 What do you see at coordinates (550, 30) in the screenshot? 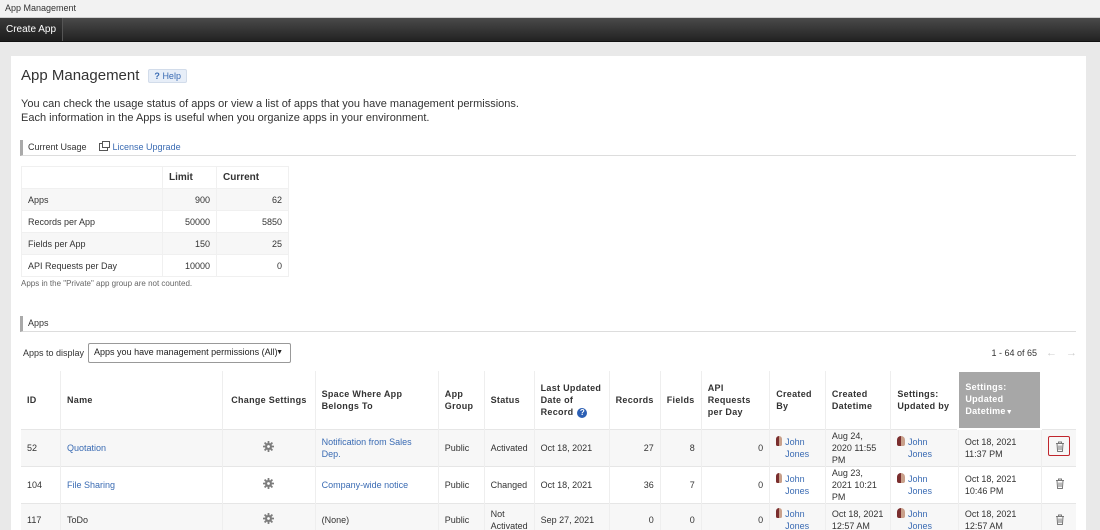
I see `toolbar: Create App` at bounding box center [550, 30].